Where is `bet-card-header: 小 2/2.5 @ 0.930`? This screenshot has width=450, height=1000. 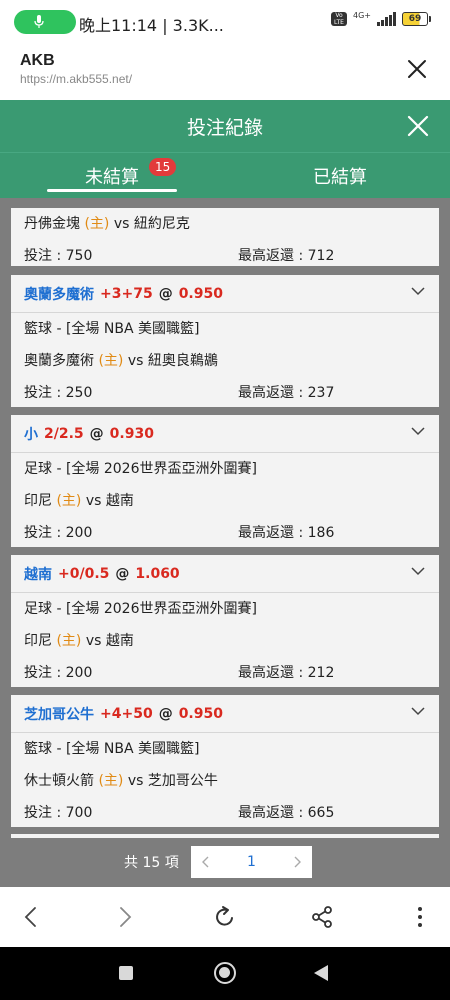 bet-card-header: 小 2/2.5 @ 0.930 is located at coordinates (225, 434).